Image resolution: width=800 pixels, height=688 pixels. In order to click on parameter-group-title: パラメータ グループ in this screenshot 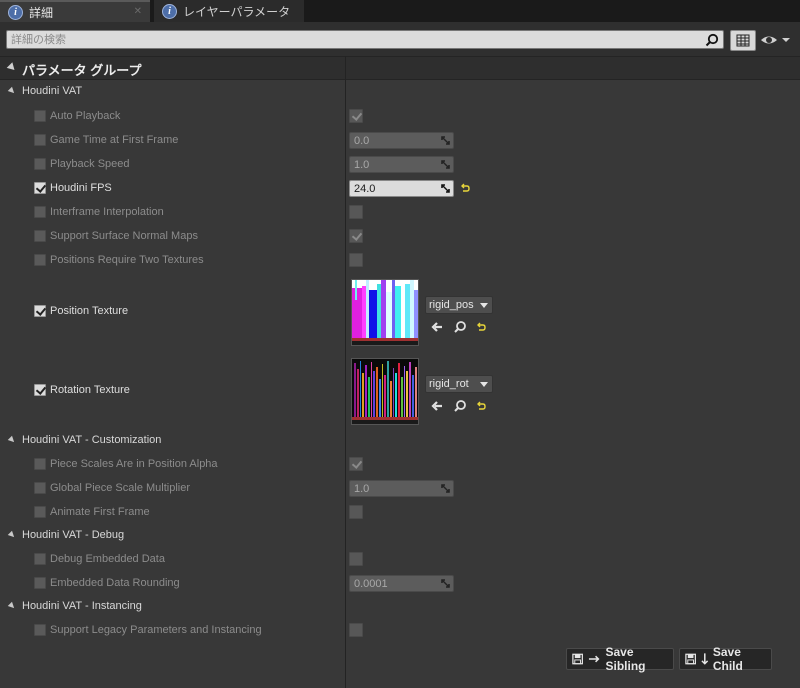, I will do `click(82, 70)`.